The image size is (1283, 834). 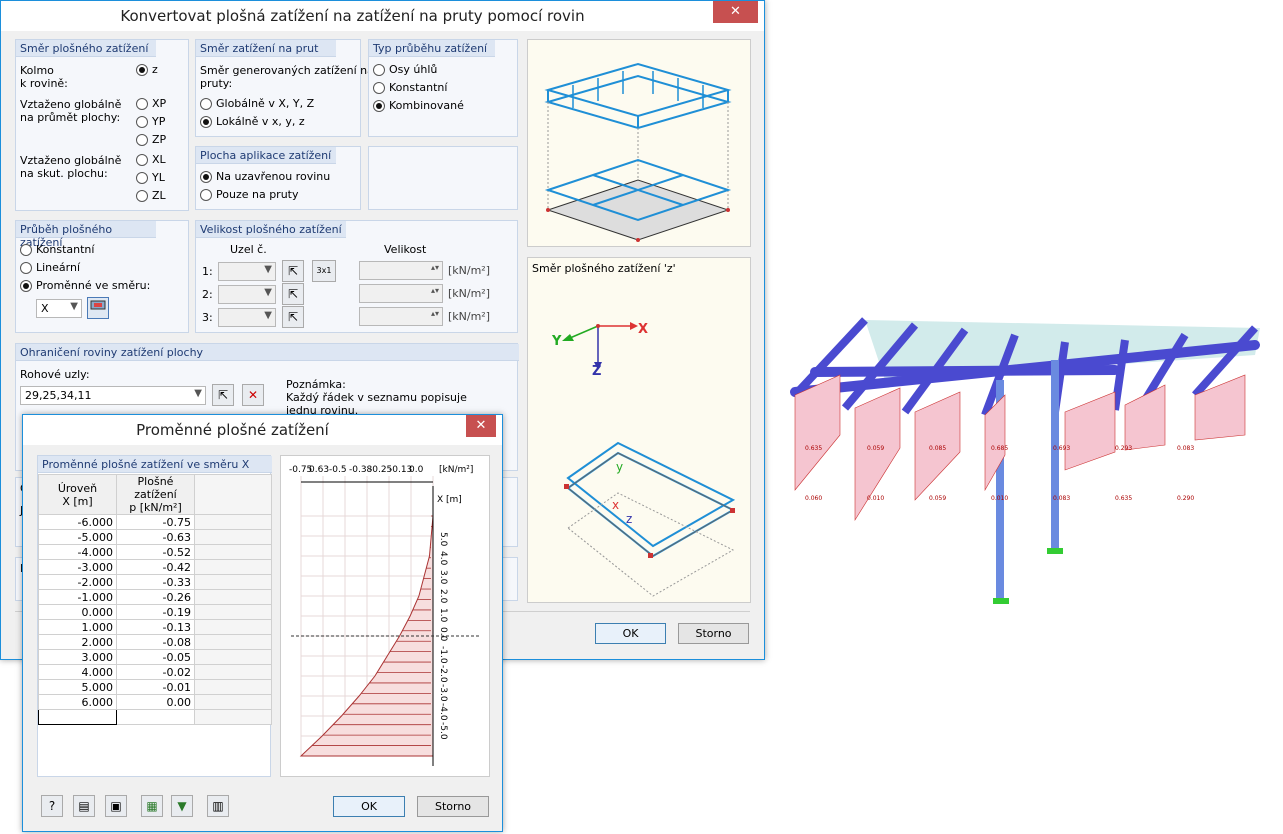 I want to click on excel-import-icon: ▼, so click(x=182, y=806).